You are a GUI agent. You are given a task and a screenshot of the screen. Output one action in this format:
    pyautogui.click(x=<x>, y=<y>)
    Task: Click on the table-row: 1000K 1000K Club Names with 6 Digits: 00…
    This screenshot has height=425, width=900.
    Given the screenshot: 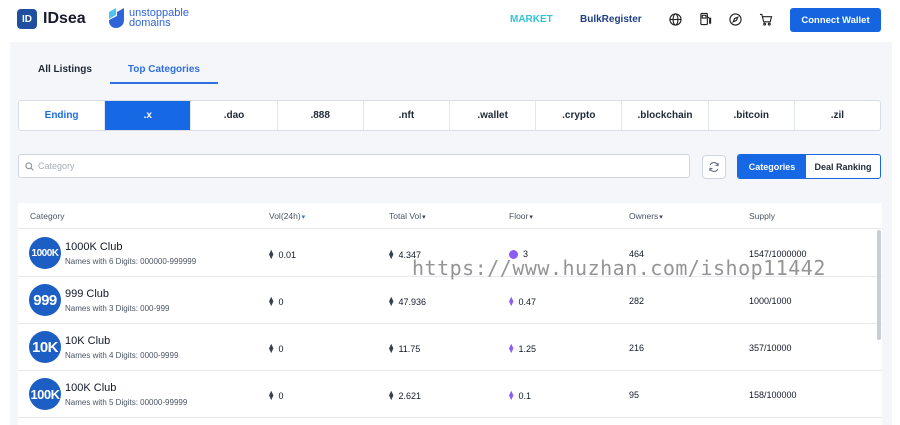 What is the action you would take?
    pyautogui.click(x=450, y=253)
    